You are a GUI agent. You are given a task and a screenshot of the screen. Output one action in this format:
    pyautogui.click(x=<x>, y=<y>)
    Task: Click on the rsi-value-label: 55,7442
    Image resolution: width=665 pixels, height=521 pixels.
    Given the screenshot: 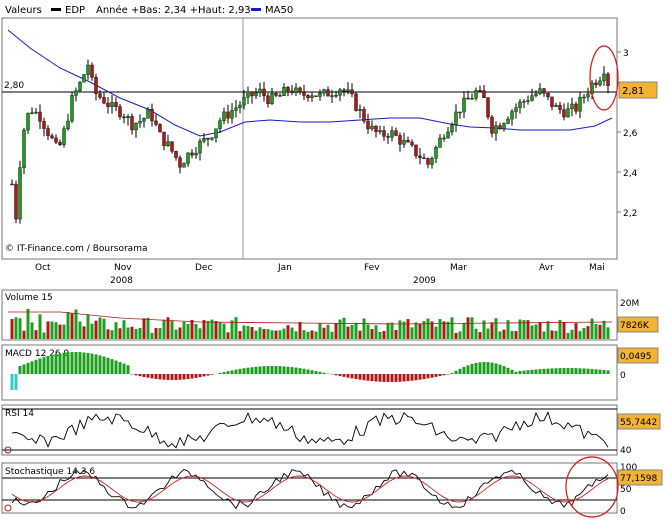 What is the action you would take?
    pyautogui.click(x=638, y=423)
    